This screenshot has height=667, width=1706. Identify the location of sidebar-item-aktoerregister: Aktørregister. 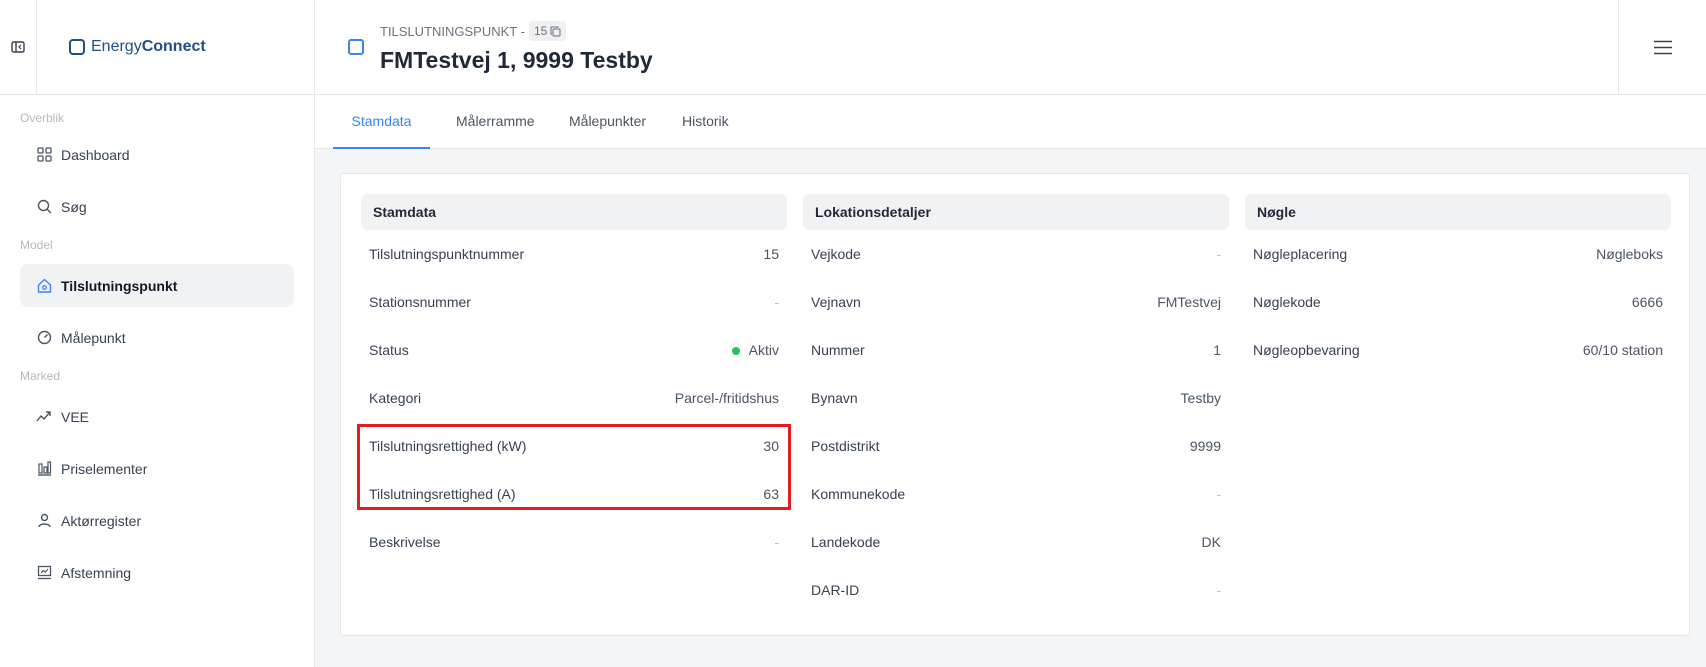
(157, 520).